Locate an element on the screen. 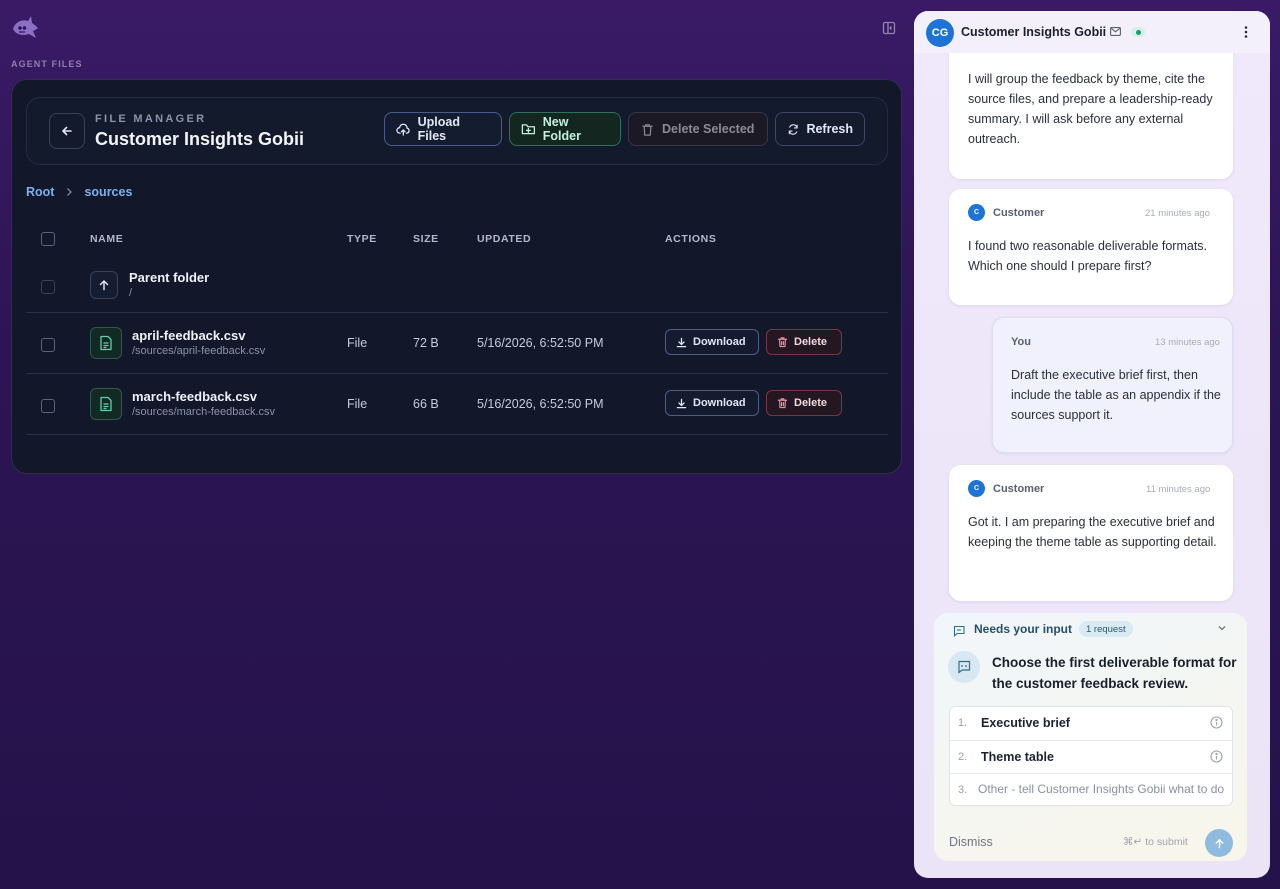  column-header-type: TYPE is located at coordinates (362, 239).